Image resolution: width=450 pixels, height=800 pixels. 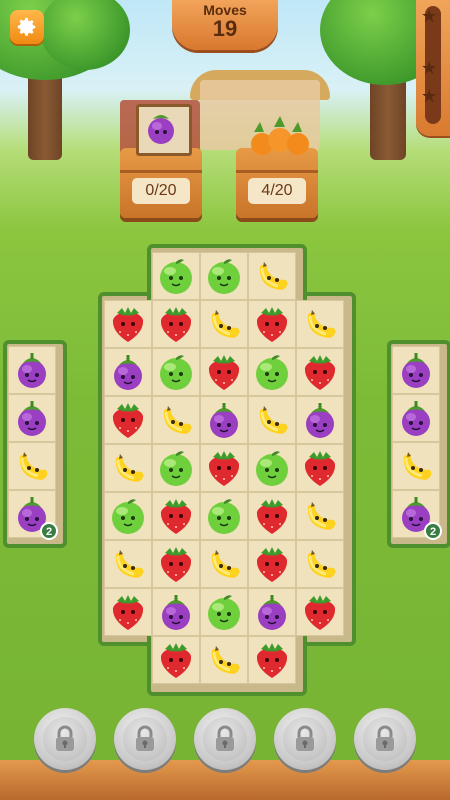 What do you see at coordinates (49, 531) in the screenshot?
I see `left-column-badge: 2` at bounding box center [49, 531].